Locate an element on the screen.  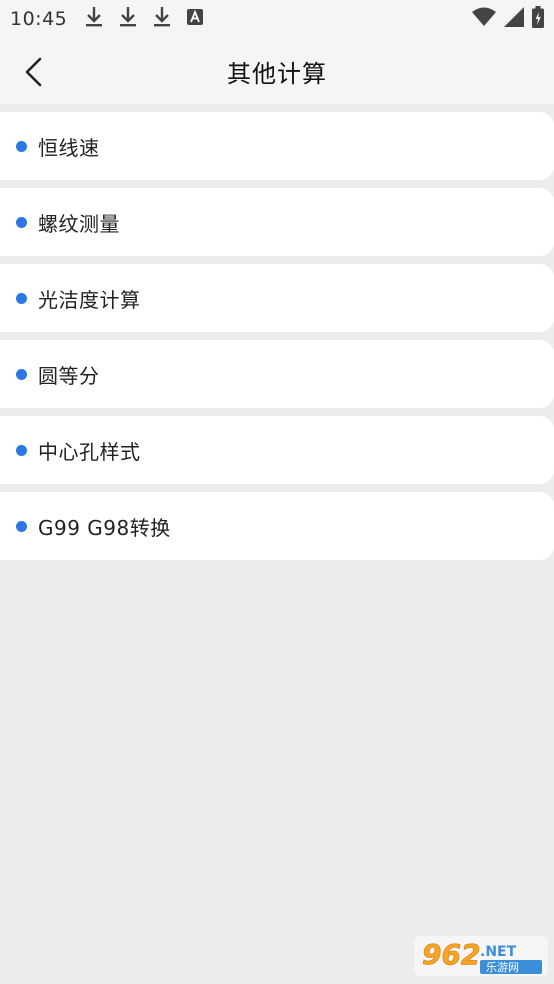
back-button is located at coordinates (34, 72).